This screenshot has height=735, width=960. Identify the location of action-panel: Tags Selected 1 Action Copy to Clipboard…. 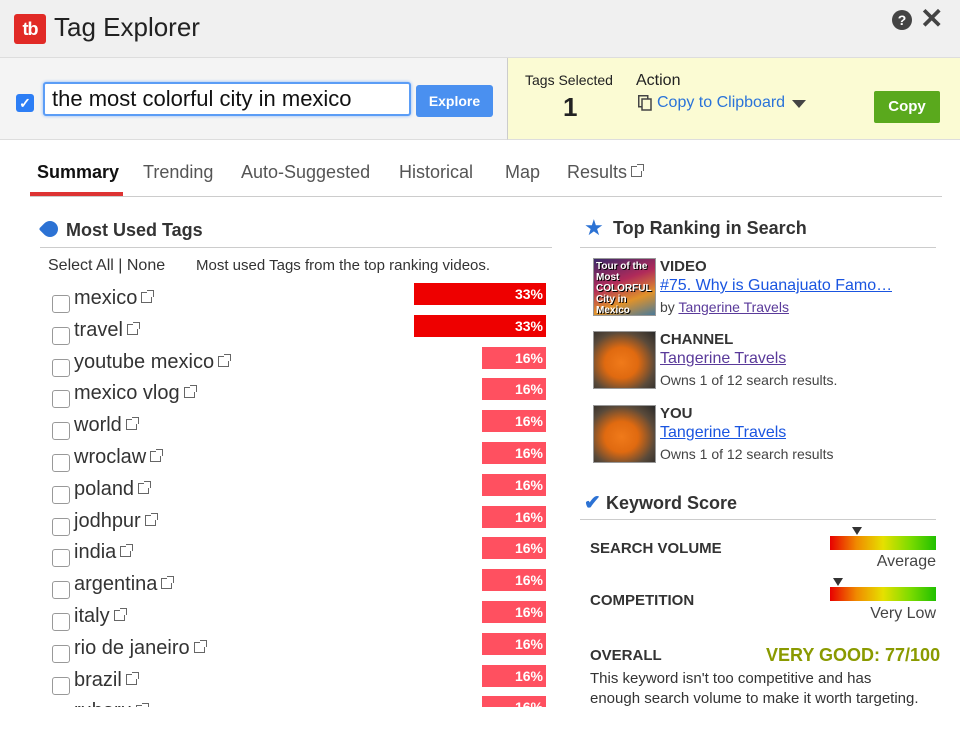
(733, 99).